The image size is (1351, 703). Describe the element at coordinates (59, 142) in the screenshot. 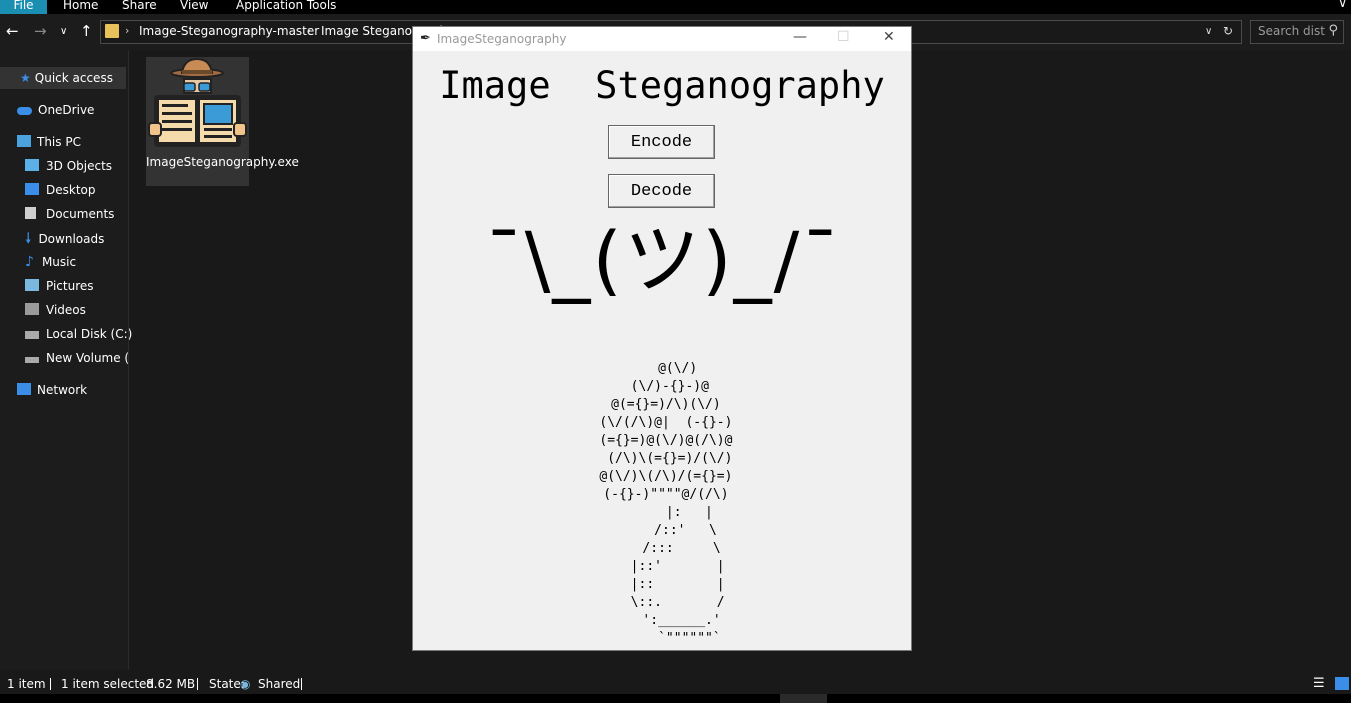

I see `nav-label: This PC` at that location.